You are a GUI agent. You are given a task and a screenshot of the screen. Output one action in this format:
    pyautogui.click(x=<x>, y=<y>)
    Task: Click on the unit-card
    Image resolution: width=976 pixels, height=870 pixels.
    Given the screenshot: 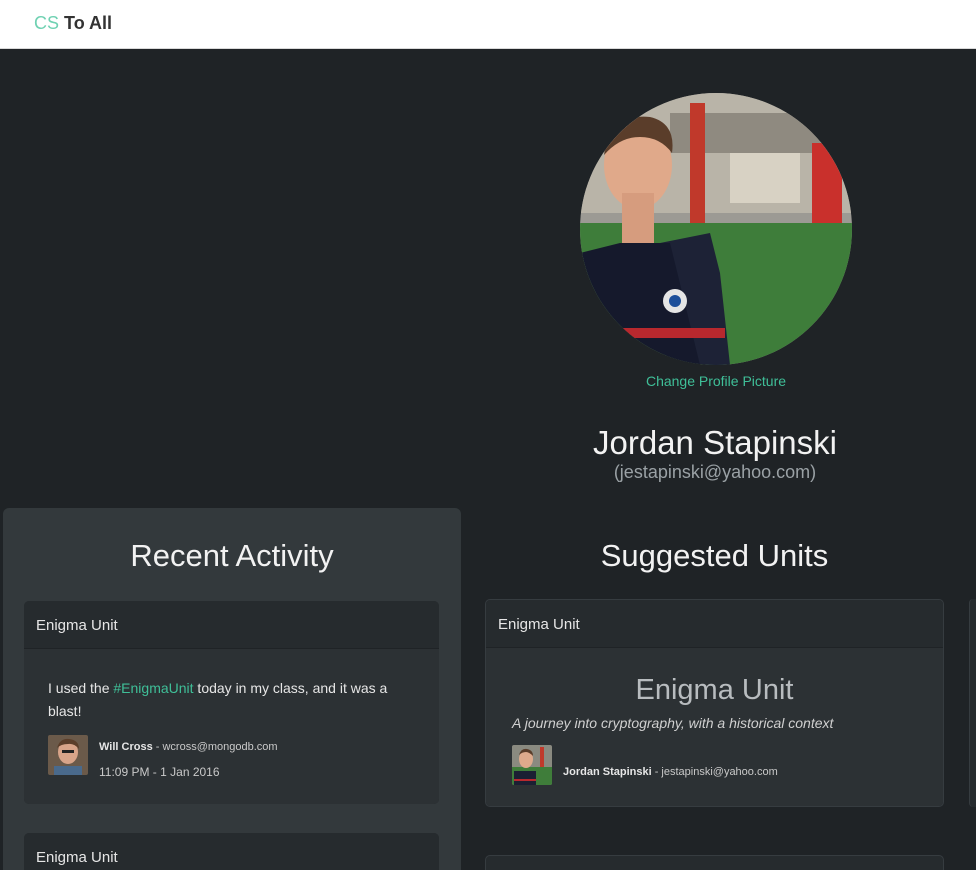 What is the action you would take?
    pyautogui.click(x=714, y=862)
    